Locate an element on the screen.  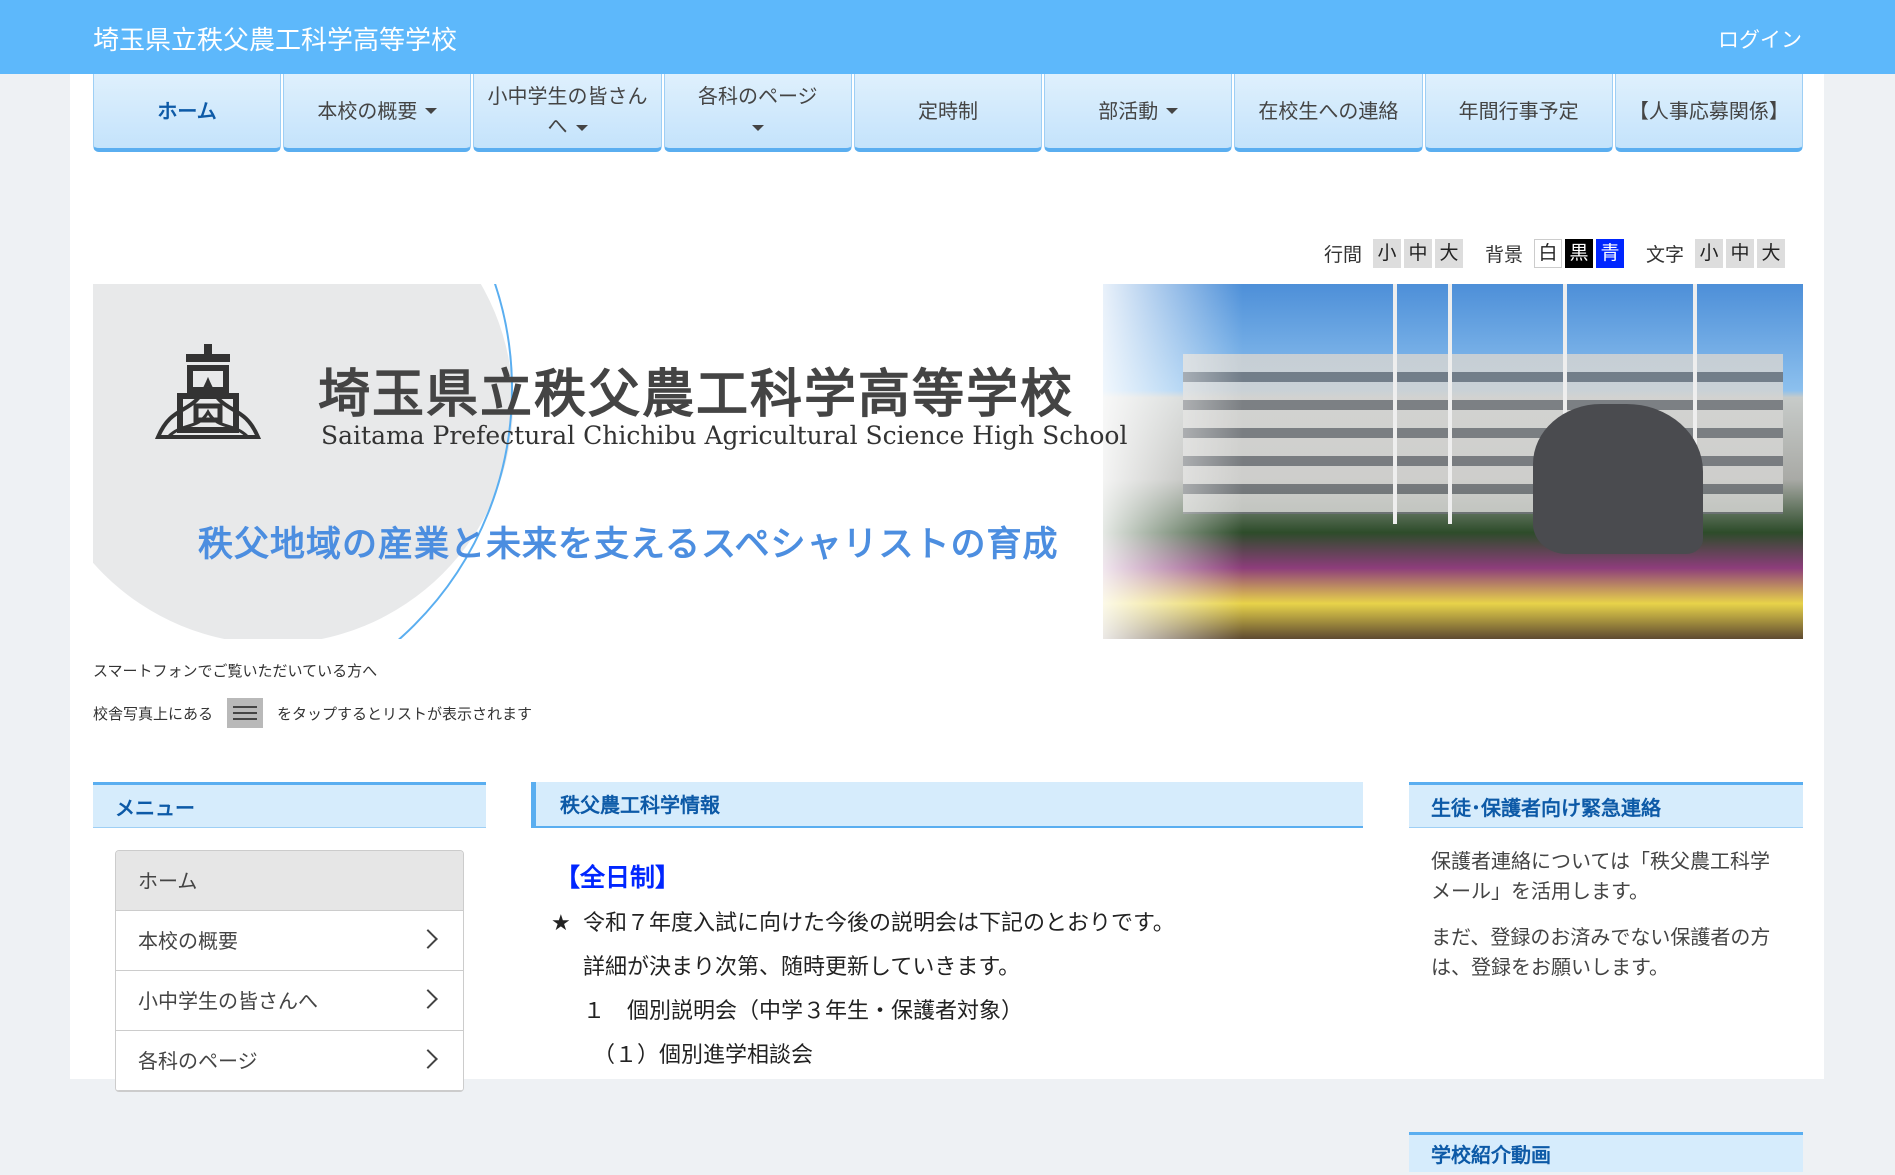
nav-item-departments: 各科のページ is located at coordinates (757, 113).